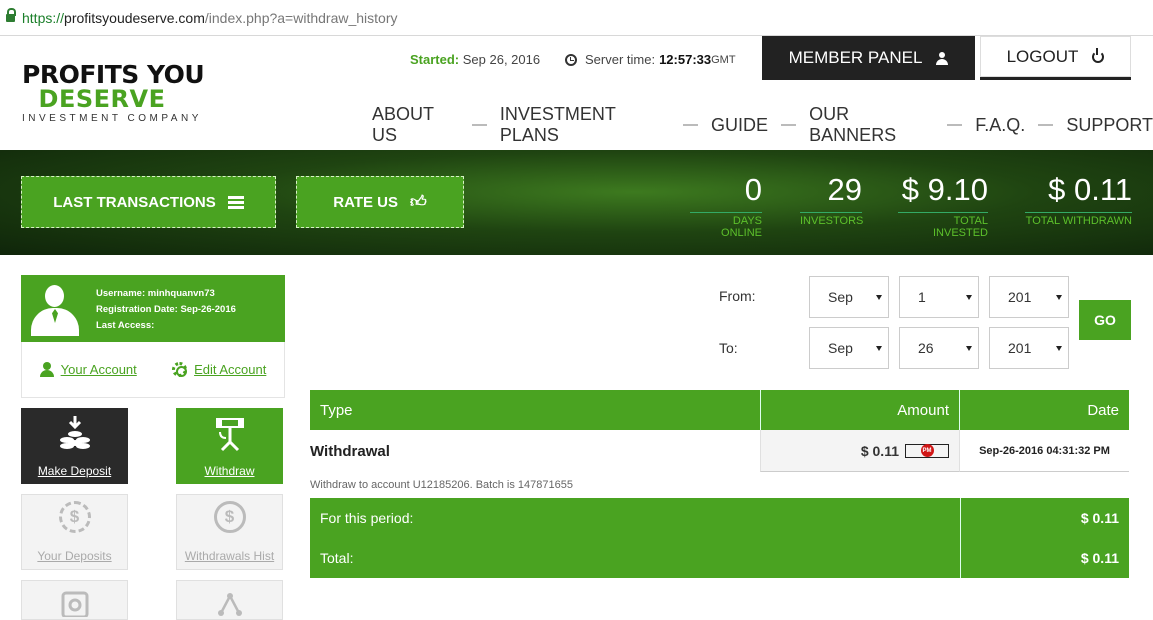 The width and height of the screenshot is (1153, 620). What do you see at coordinates (155, 293) in the screenshot?
I see `profile-username: Username: minhquanvn73` at bounding box center [155, 293].